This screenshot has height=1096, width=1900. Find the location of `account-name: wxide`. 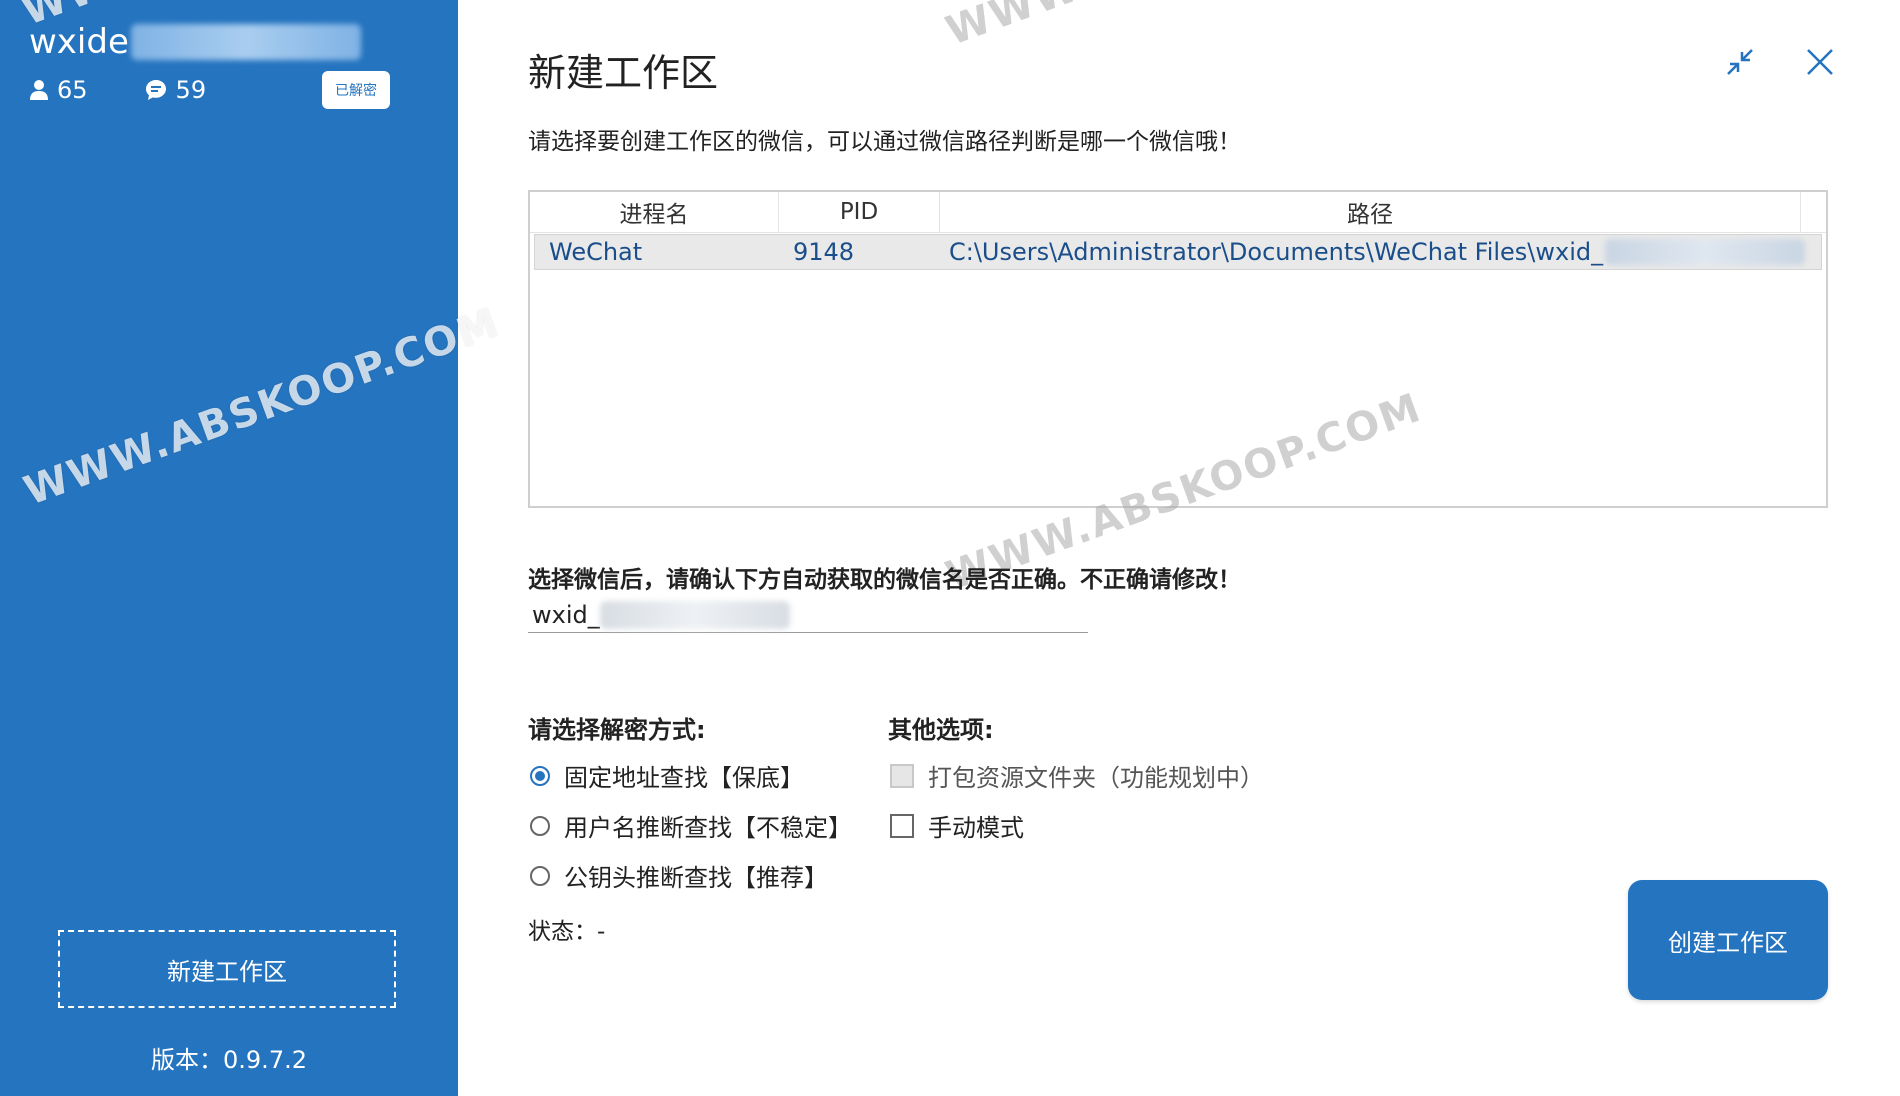

account-name: wxide is located at coordinates (195, 42).